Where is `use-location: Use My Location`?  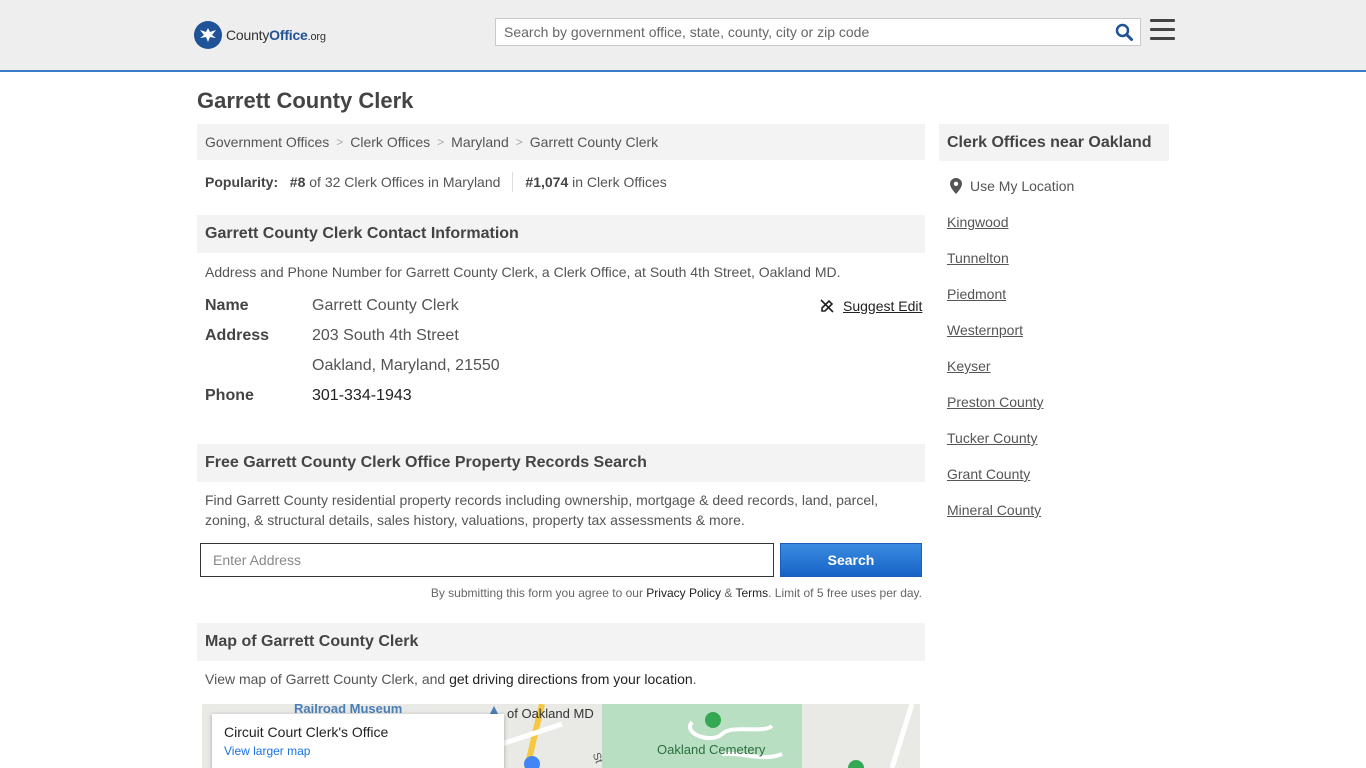
use-location: Use My Location is located at coordinates (1012, 186).